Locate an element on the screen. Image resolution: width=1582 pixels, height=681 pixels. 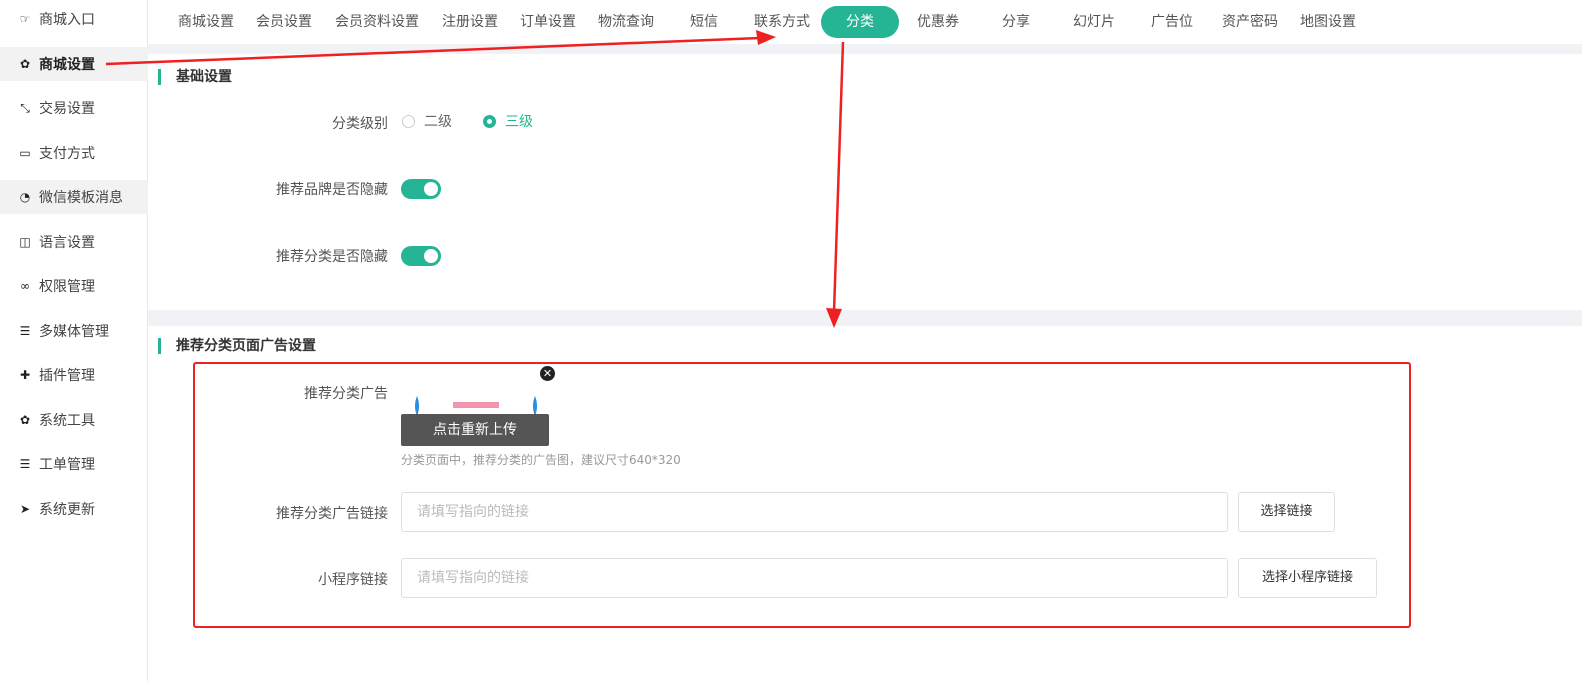
tab-category: 分类 is located at coordinates (860, 22).